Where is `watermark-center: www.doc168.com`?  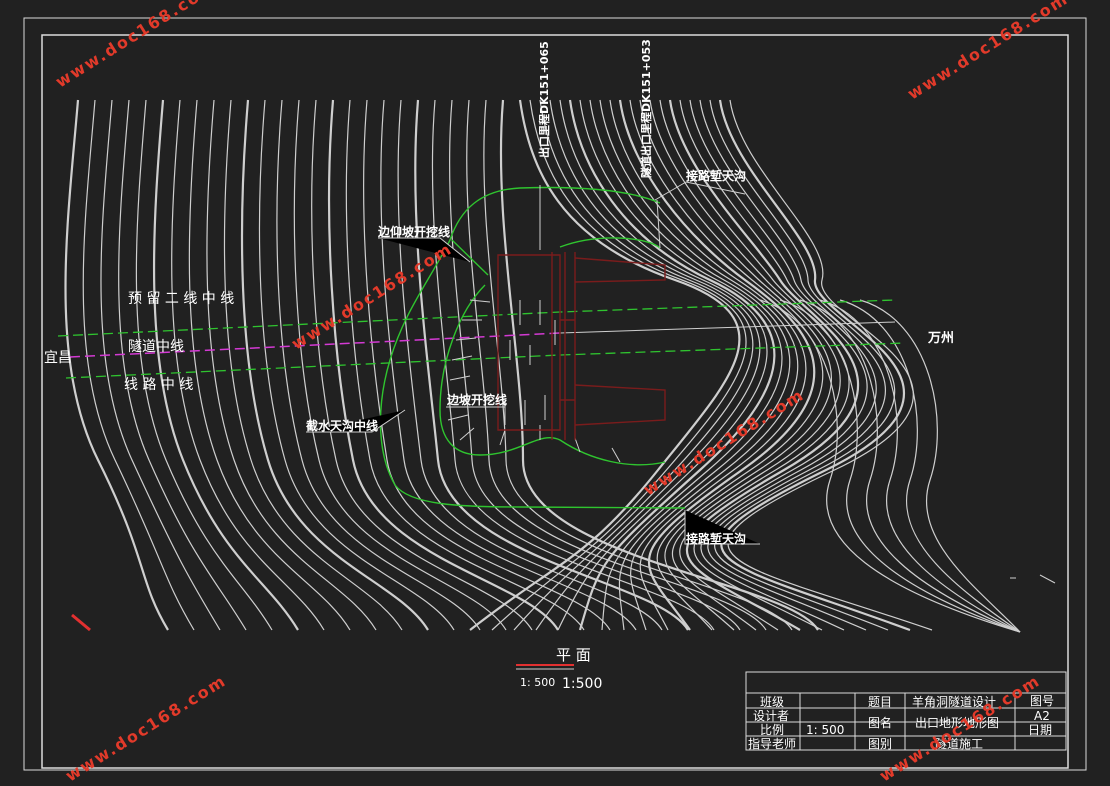
watermark-center: www.doc168.com is located at coordinates (372, 296).